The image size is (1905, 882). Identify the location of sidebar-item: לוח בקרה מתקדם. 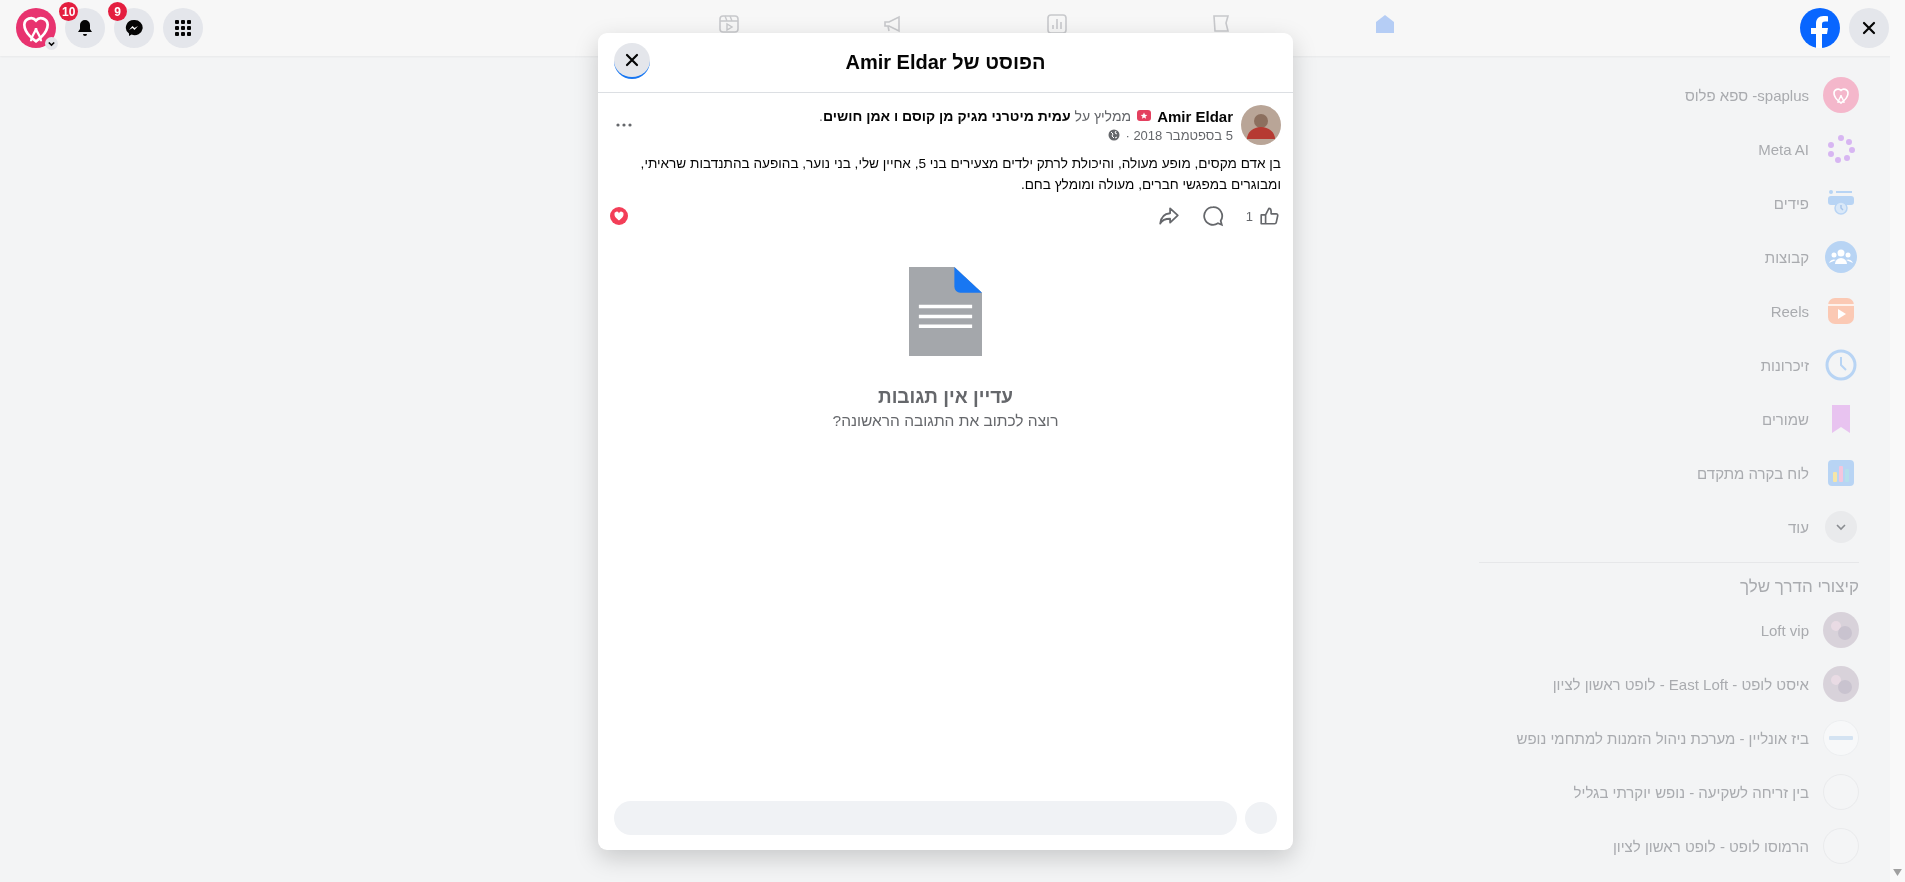
(1669, 473).